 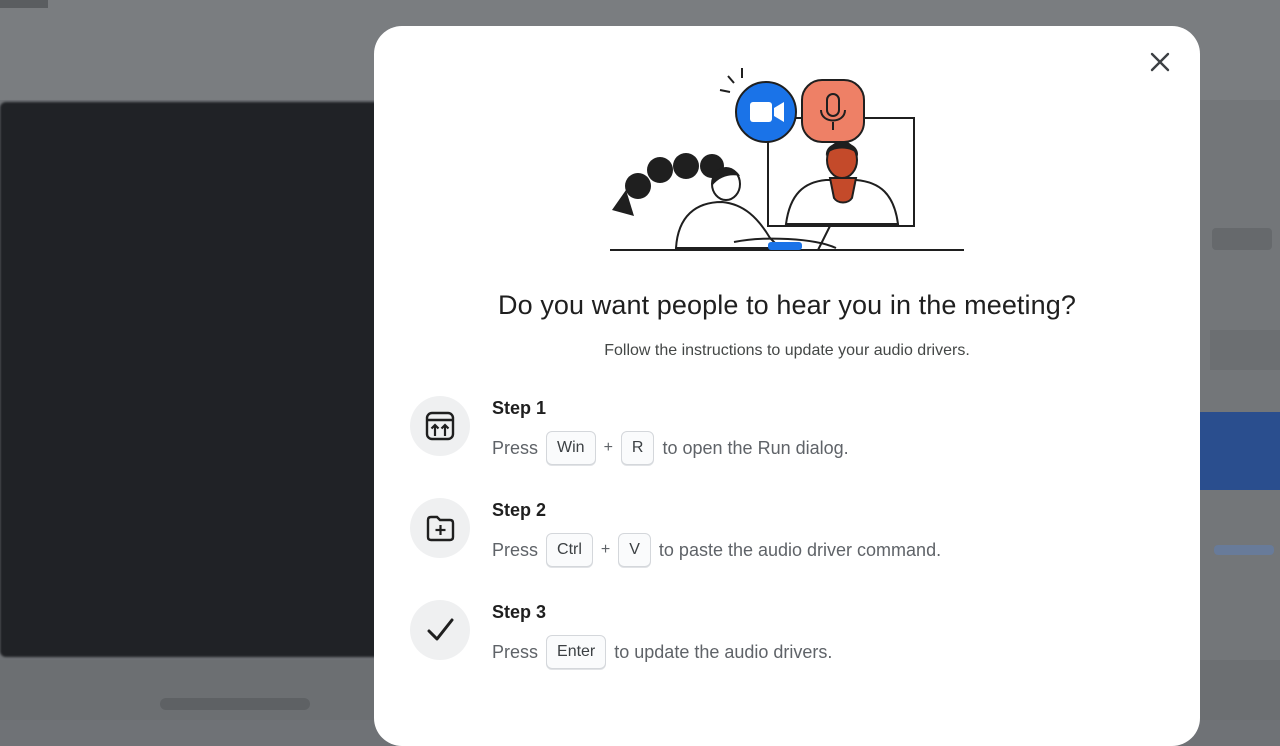 I want to click on step-3-instruction: Press Enter to update the audio drivers., so click(x=662, y=652).